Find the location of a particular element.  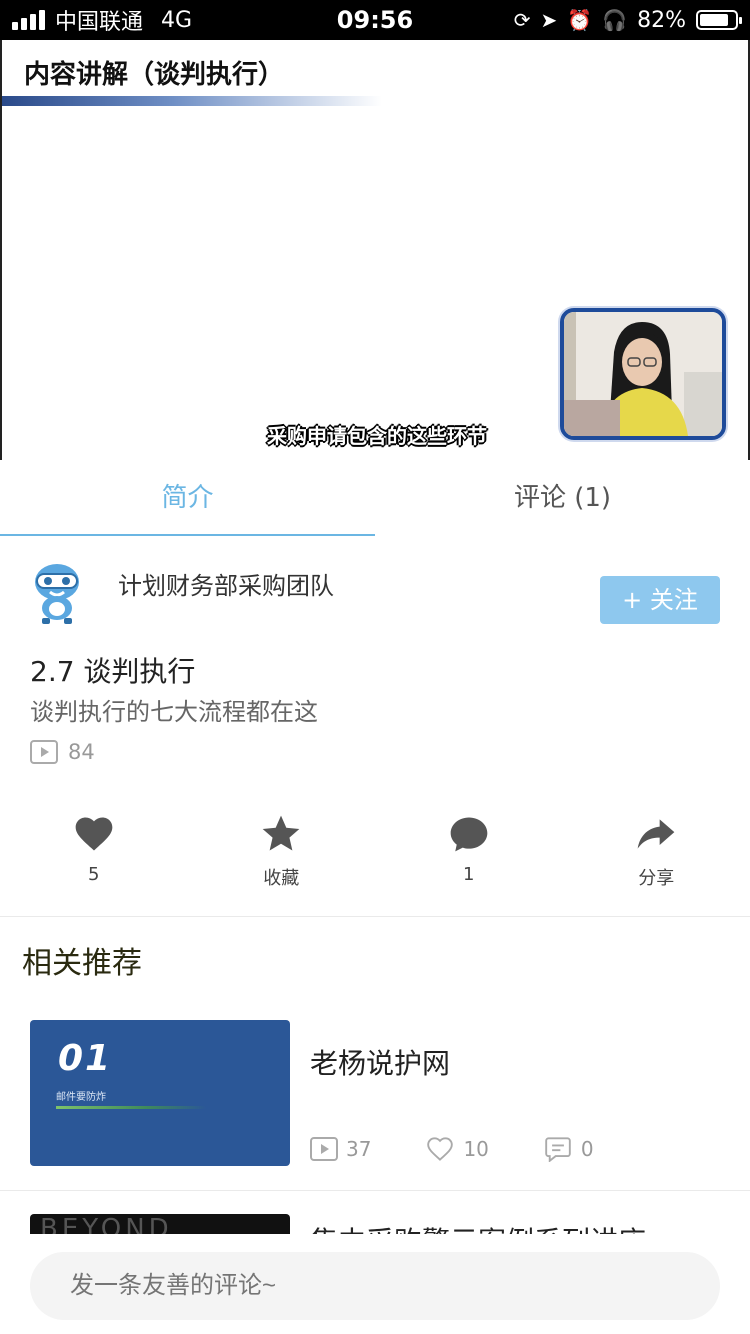

battery-percent: 82% is located at coordinates (661, 20).